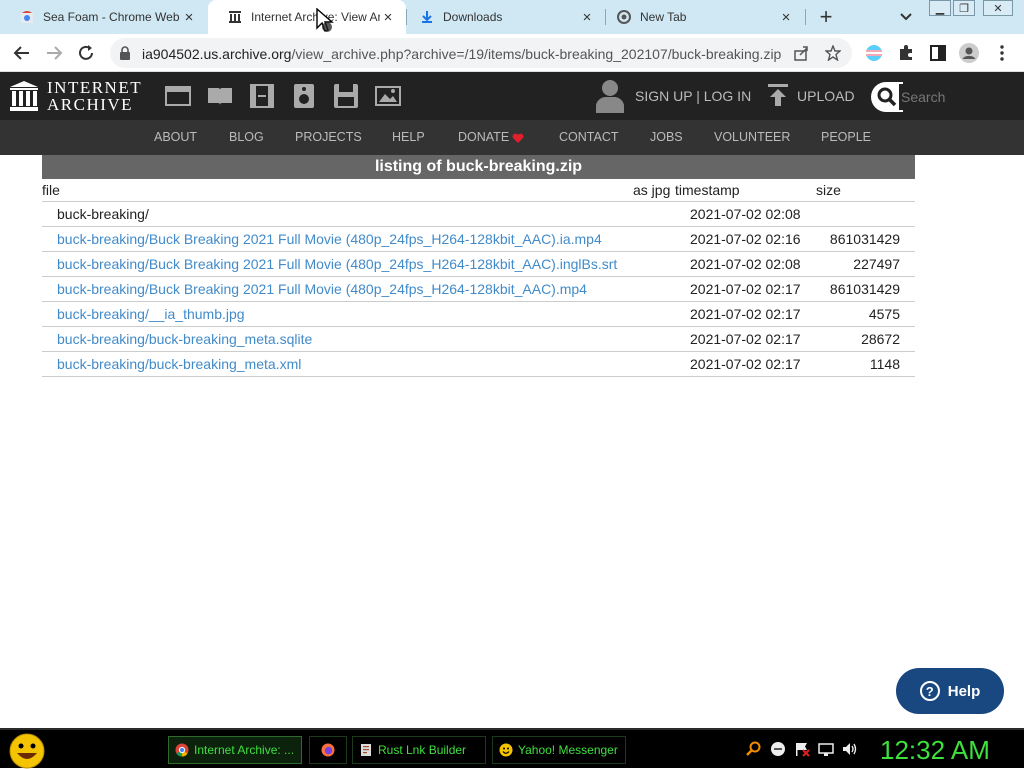 The height and width of the screenshot is (769, 1024). I want to click on close-window-button: ✕, so click(998, 8).